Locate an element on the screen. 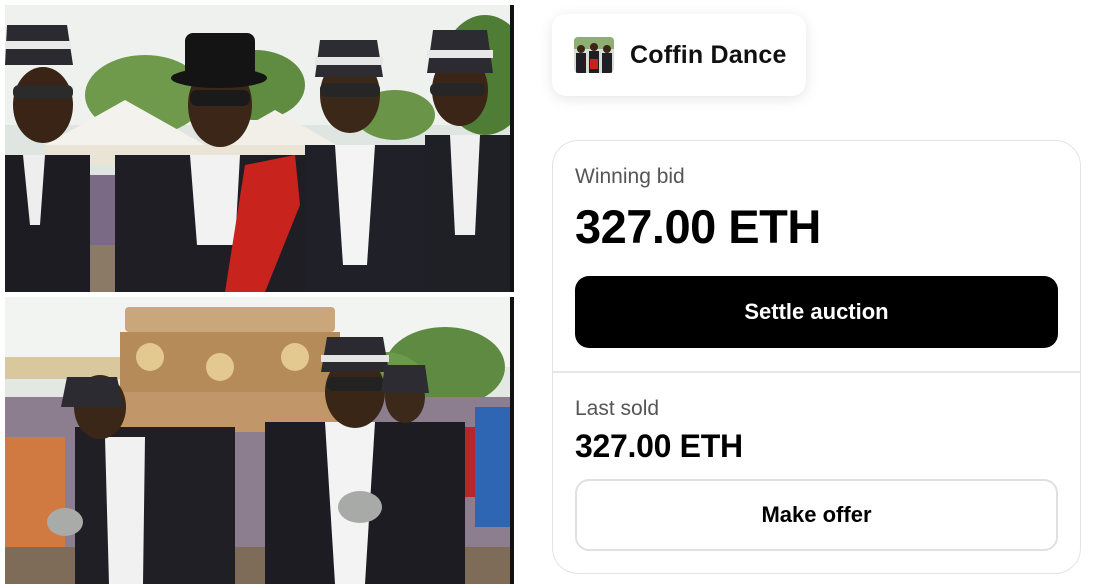 This screenshot has width=1120, height=588. collection-title: Coffin Dance is located at coordinates (708, 54).